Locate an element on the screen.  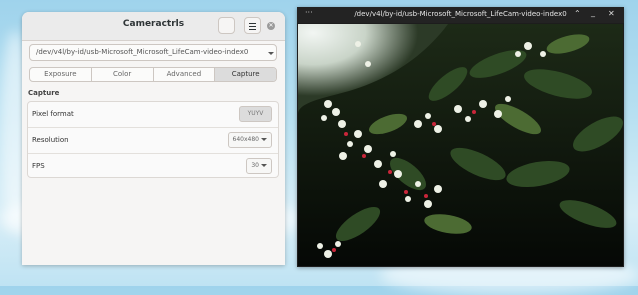
headerbar-button is located at coordinates (226, 25).